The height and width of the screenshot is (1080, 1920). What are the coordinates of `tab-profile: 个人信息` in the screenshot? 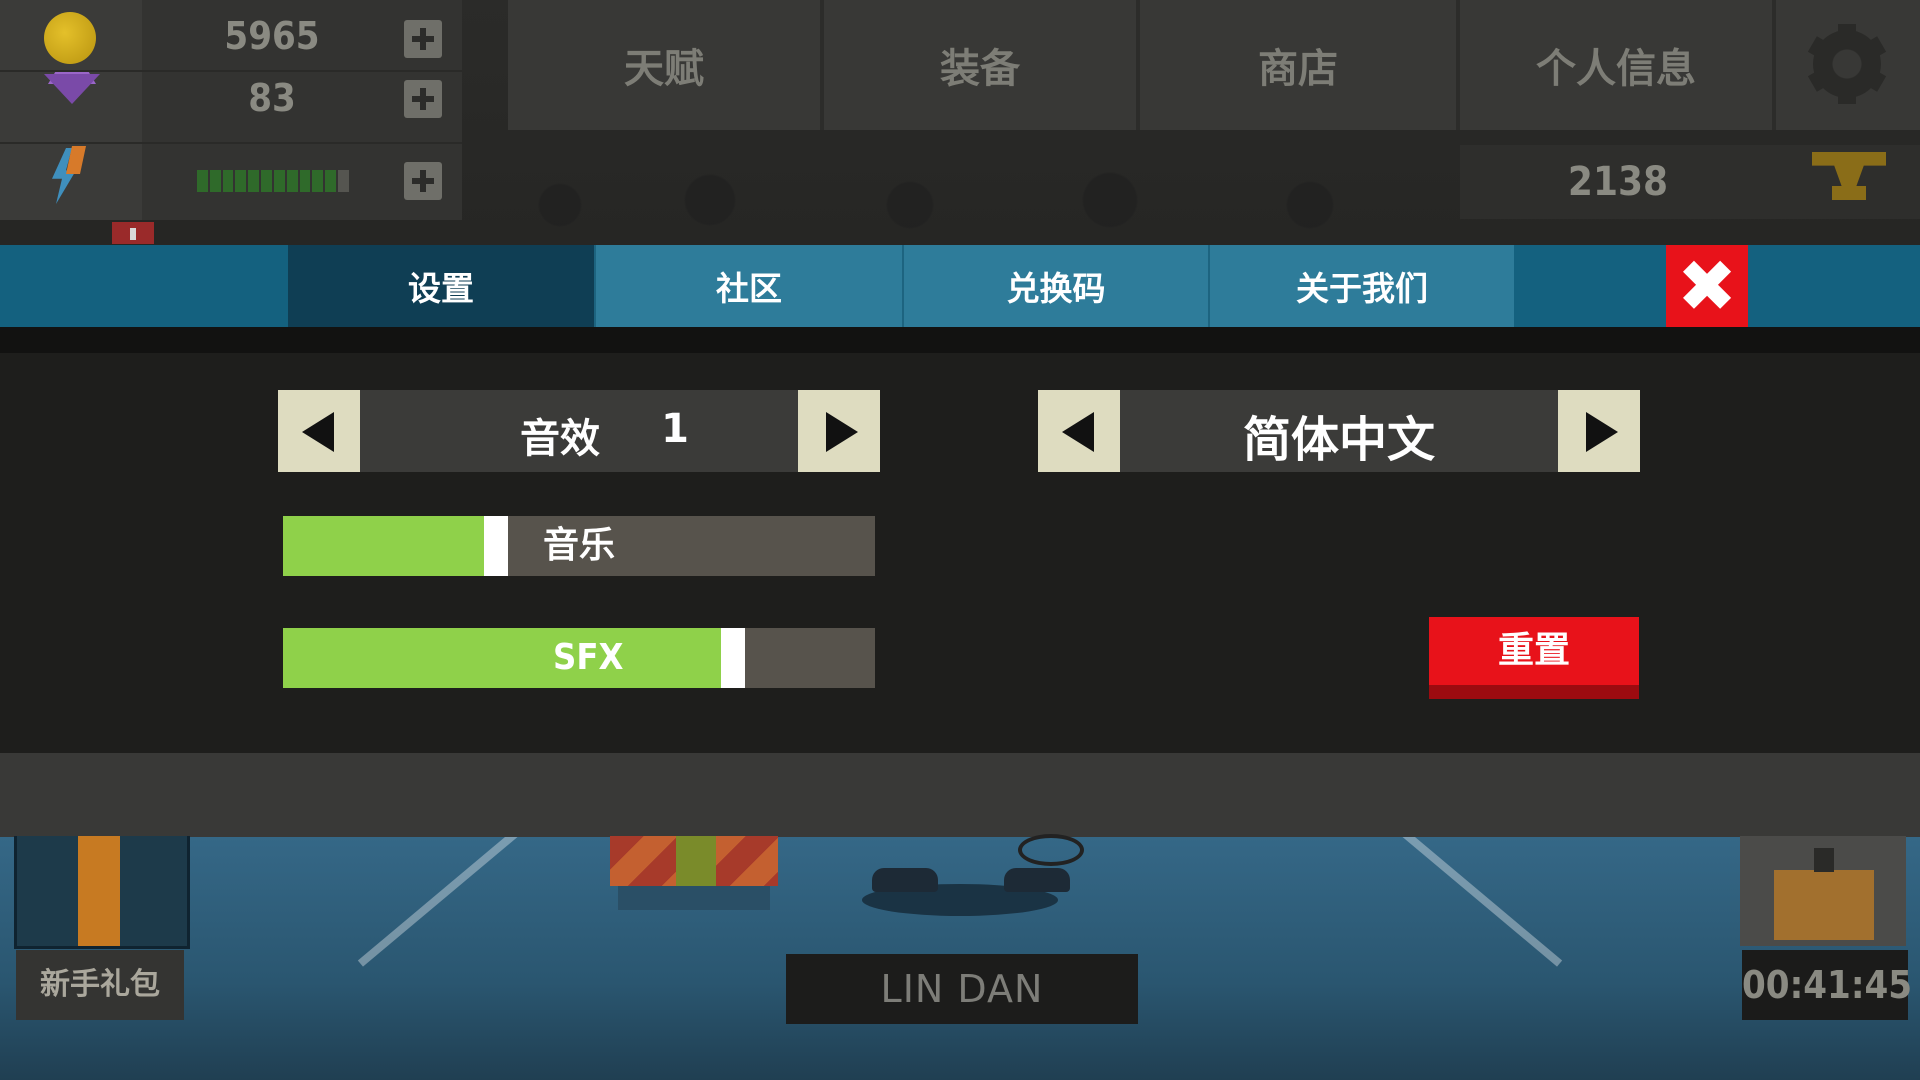 It's located at (1618, 65).